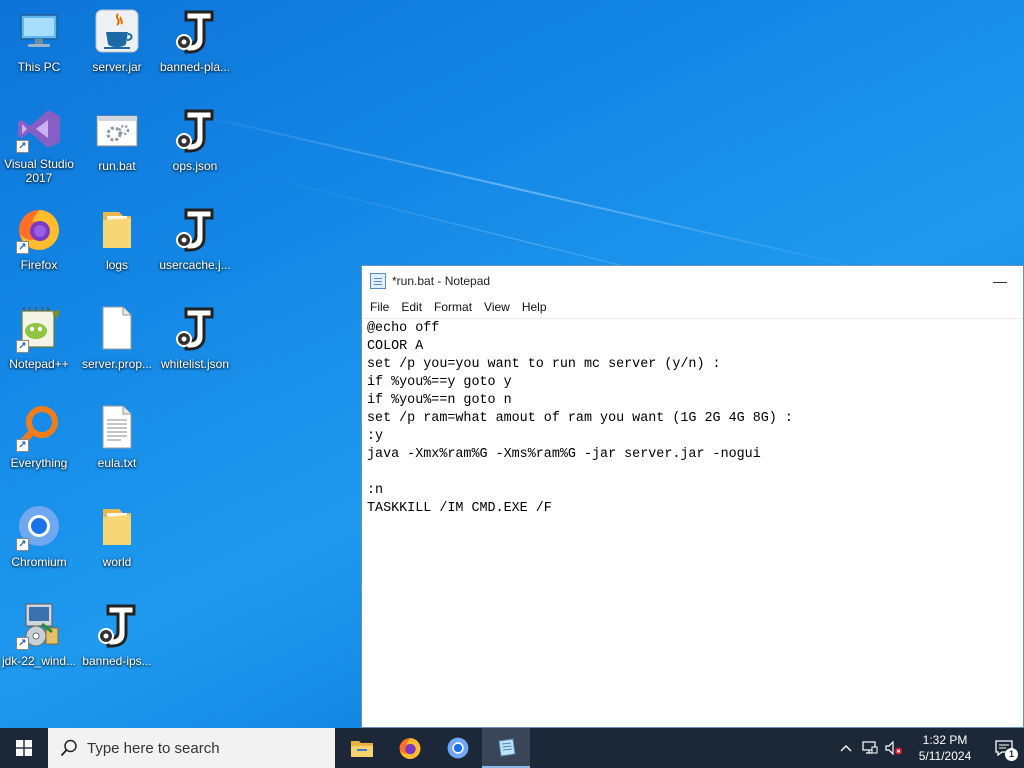 The width and height of the screenshot is (1024, 768). Describe the element at coordinates (116, 265) in the screenshot. I see `desktop-icon-label: logs` at that location.